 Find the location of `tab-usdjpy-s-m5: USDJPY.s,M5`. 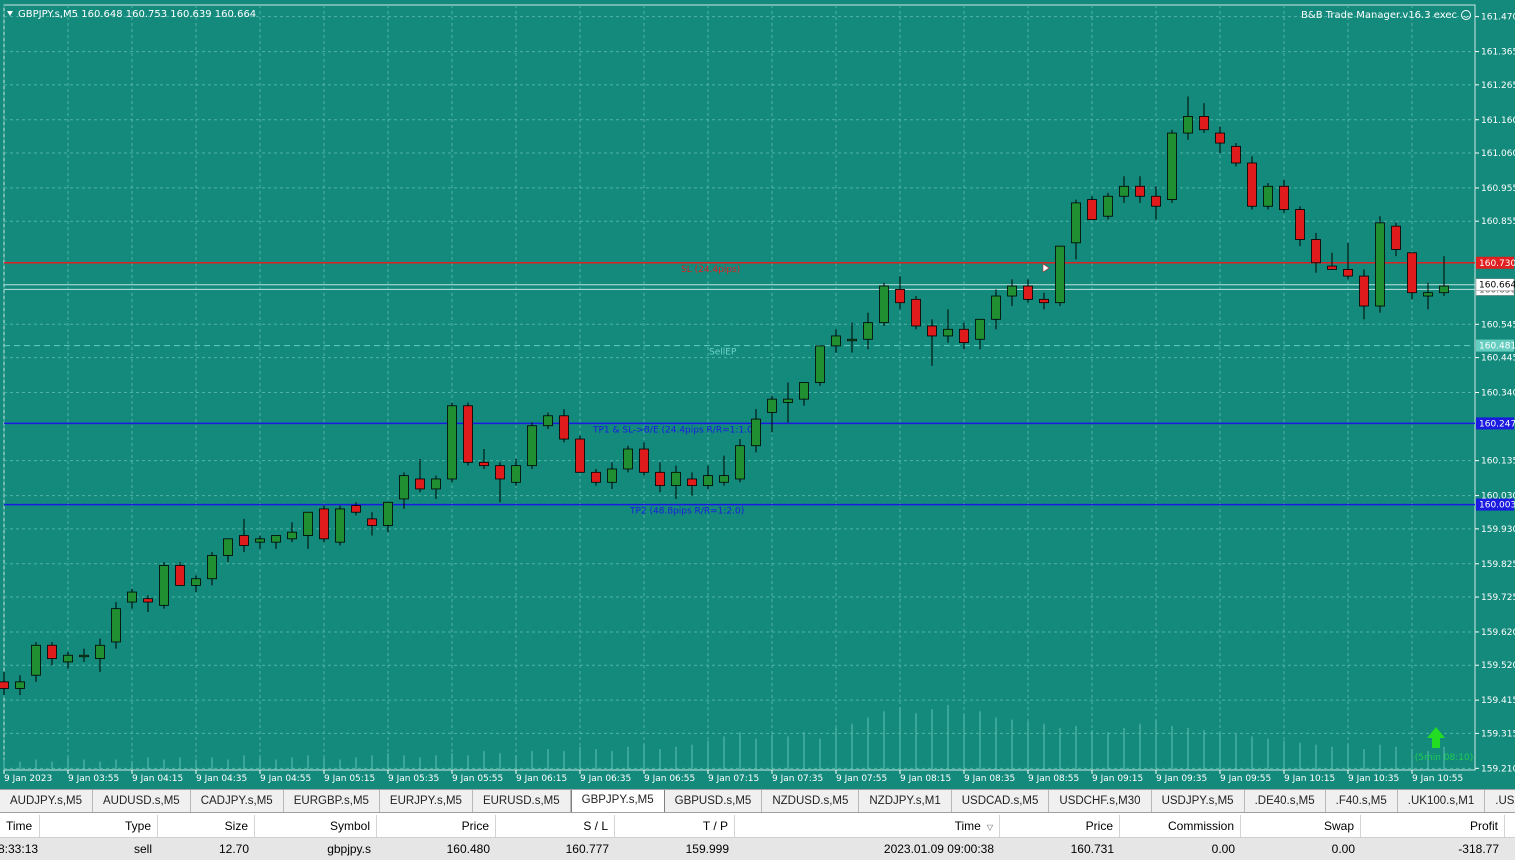

tab-usdjpy-s-m5: USDJPY.s,M5 is located at coordinates (1198, 801).